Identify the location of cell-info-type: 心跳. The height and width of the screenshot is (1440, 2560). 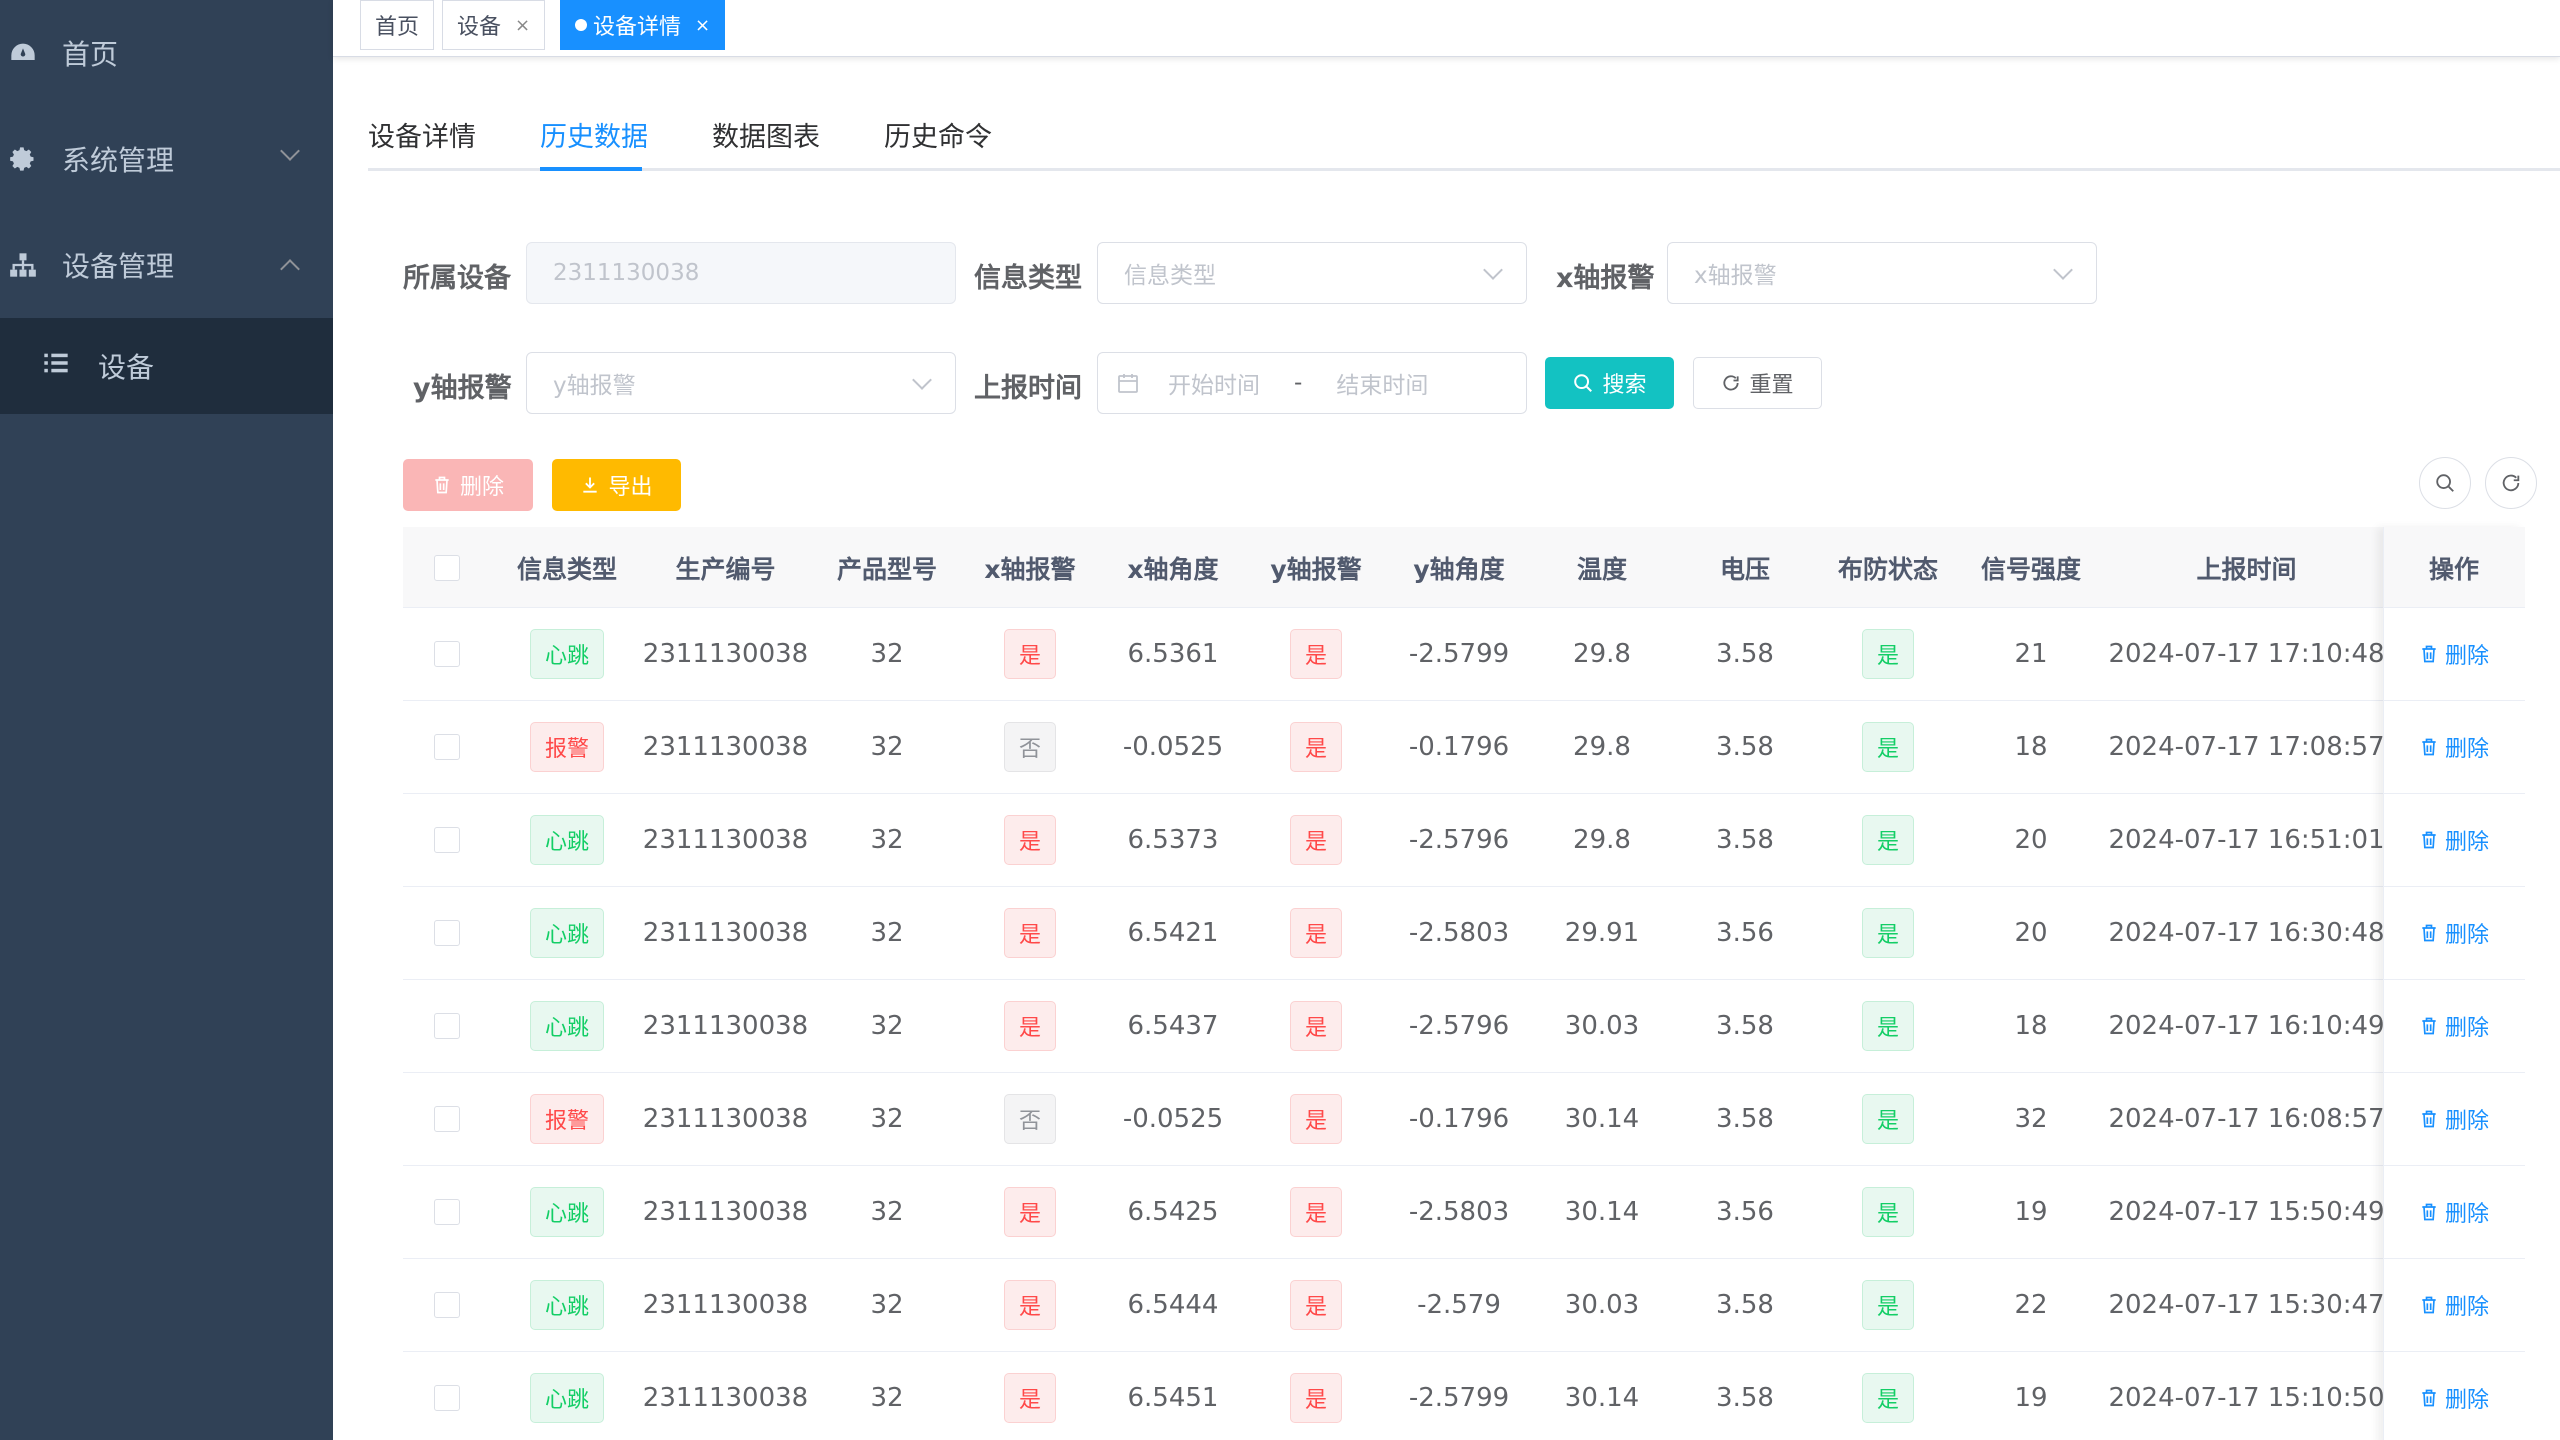
(567, 1305).